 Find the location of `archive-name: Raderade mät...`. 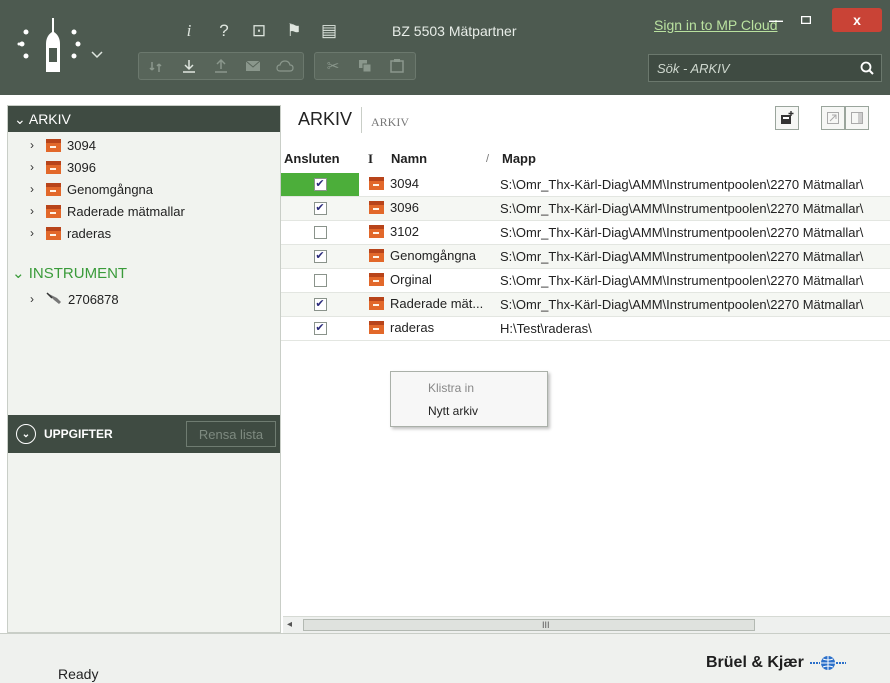

archive-name: Raderade mät... is located at coordinates (437, 303).